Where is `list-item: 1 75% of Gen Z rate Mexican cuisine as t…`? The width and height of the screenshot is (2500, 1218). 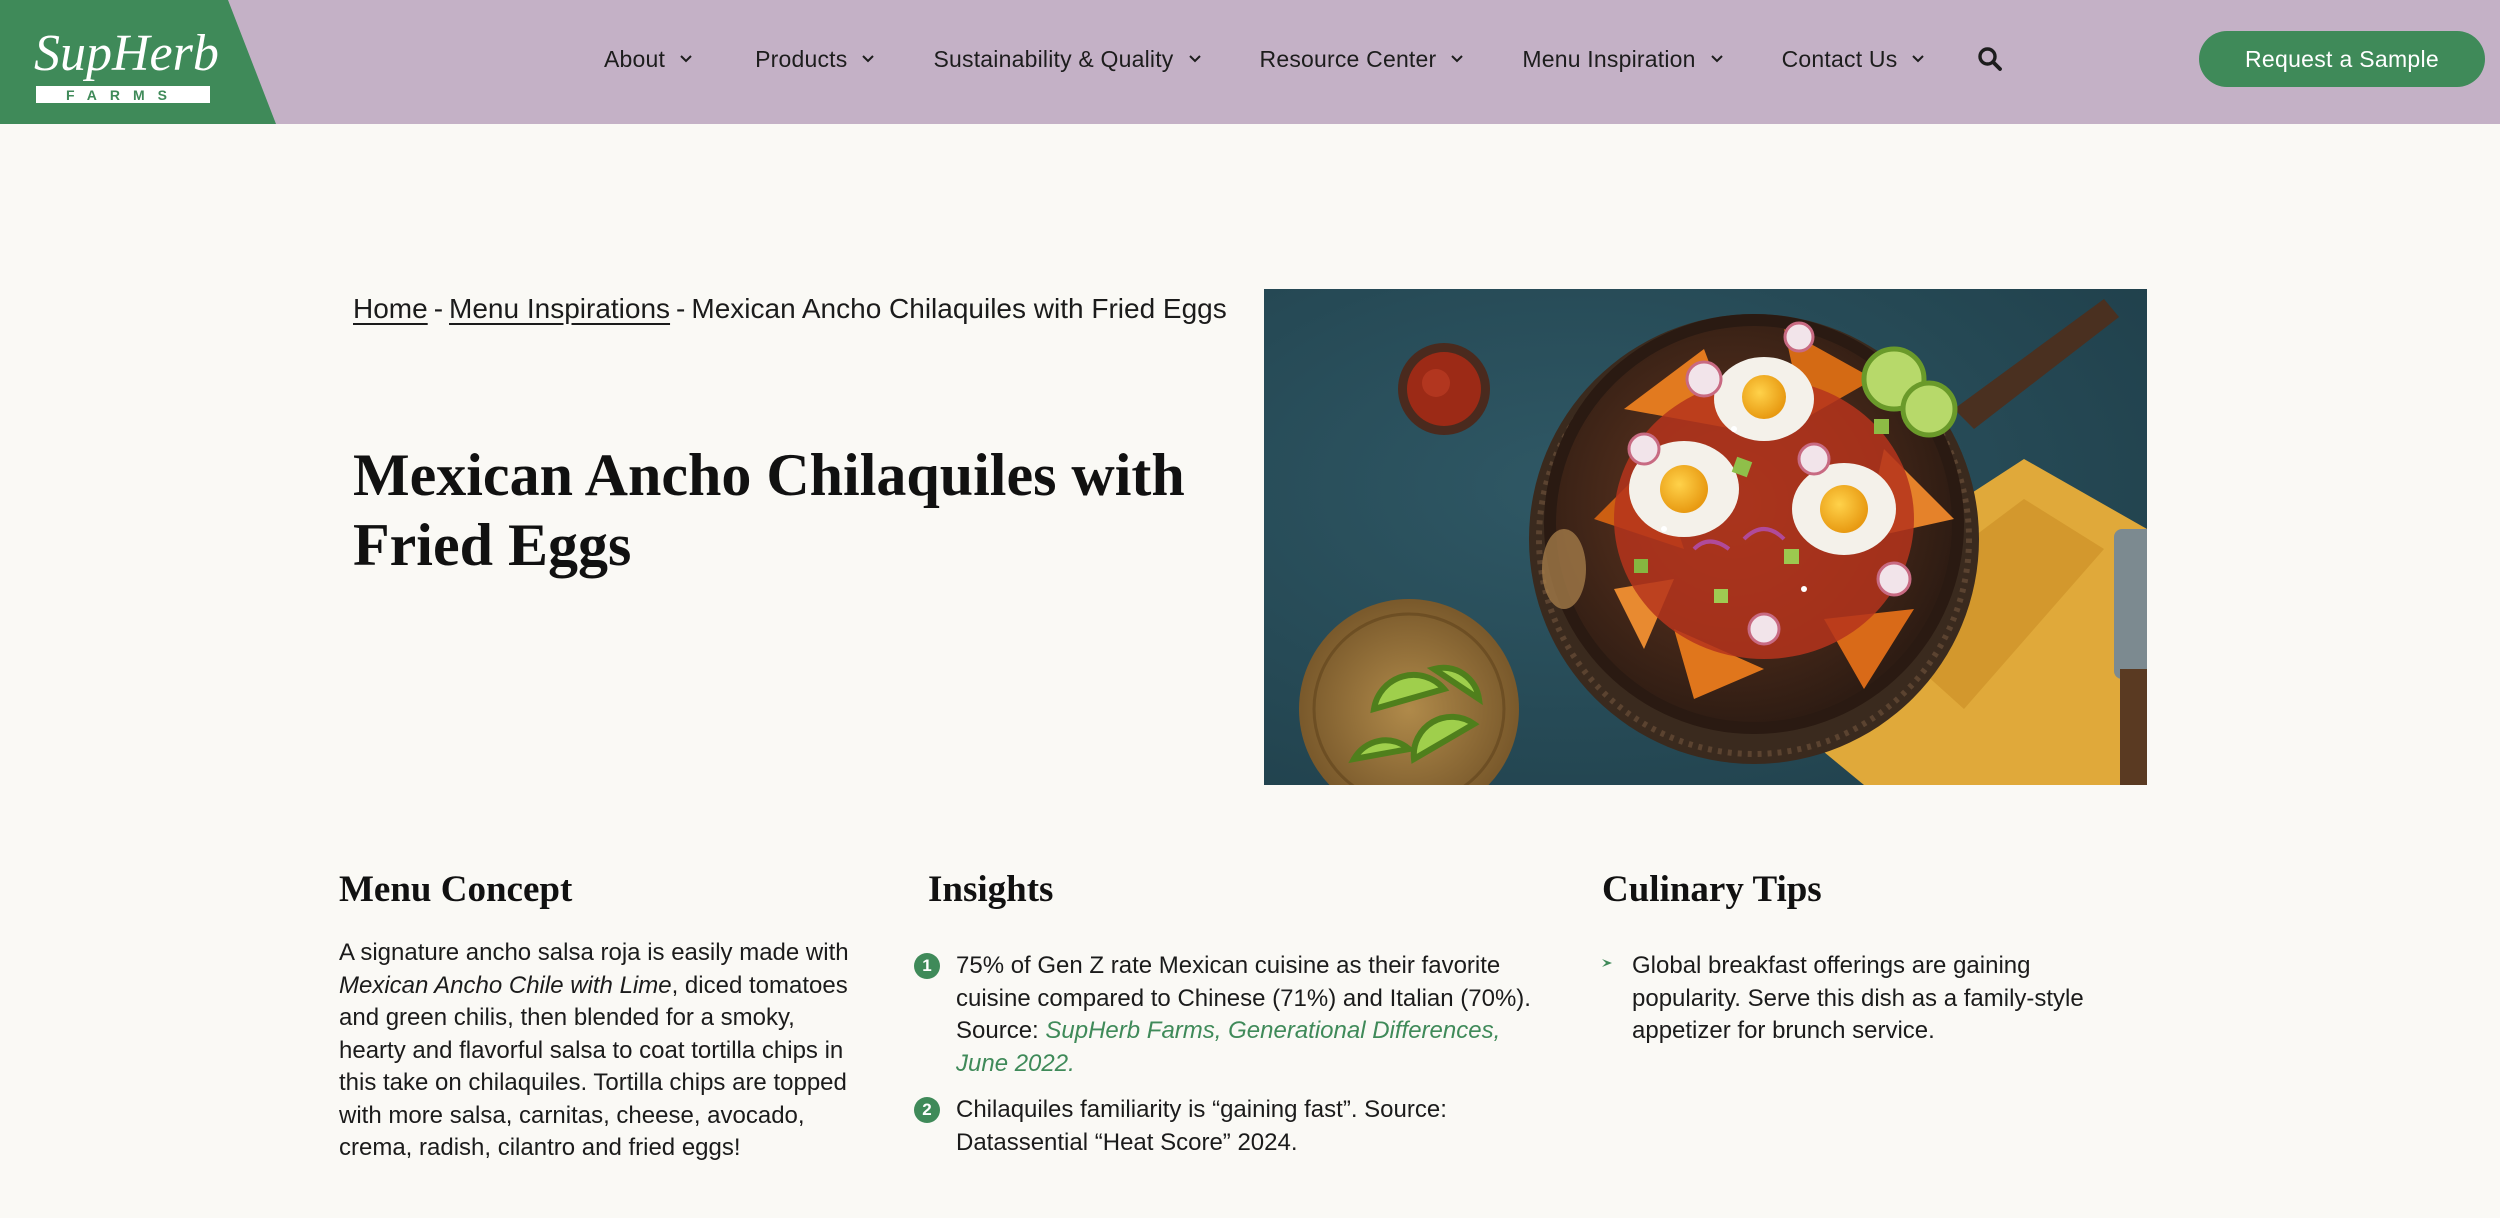 list-item: 1 75% of Gen Z rate Mexican cuisine as t… is located at coordinates (1224, 1015).